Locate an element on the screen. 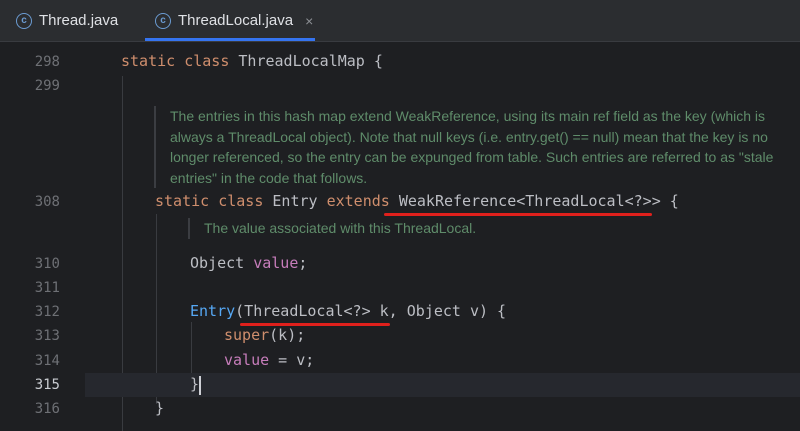  indent-guide is located at coordinates (191, 348).